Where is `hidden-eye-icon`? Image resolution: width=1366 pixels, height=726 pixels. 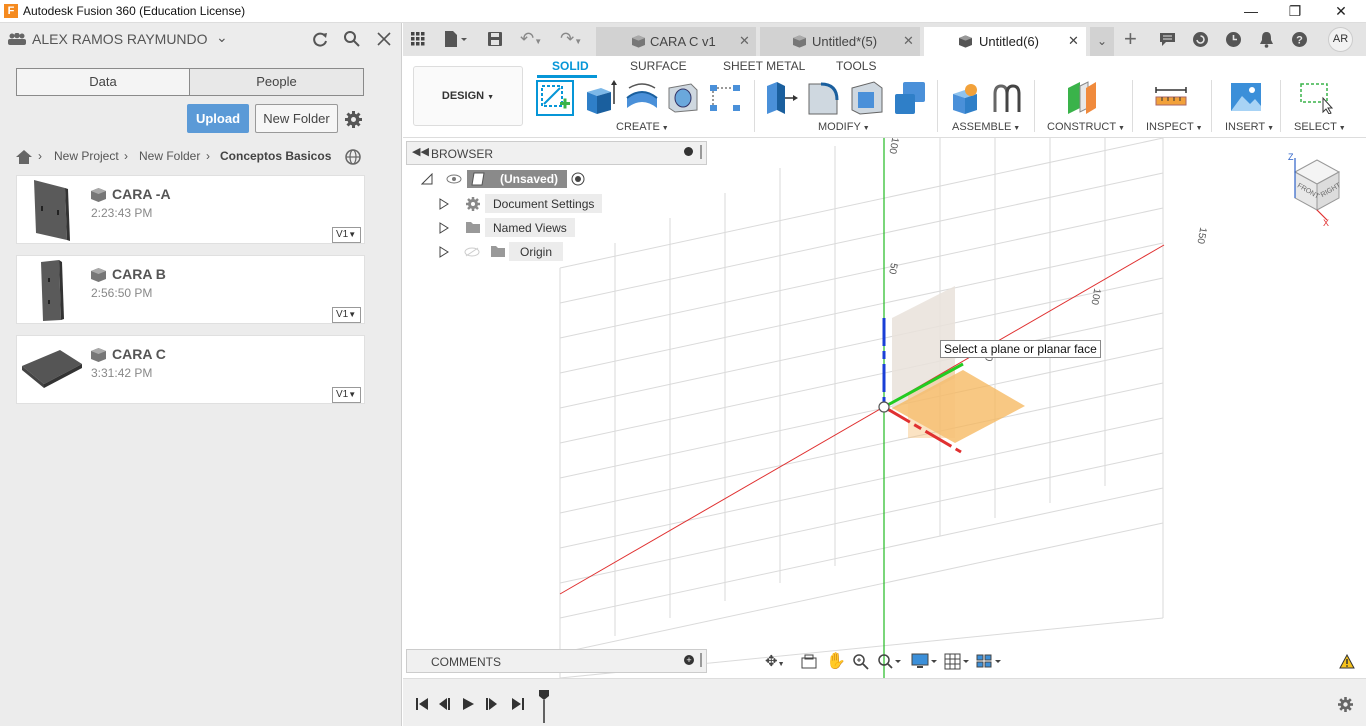
hidden-eye-icon is located at coordinates (472, 252).